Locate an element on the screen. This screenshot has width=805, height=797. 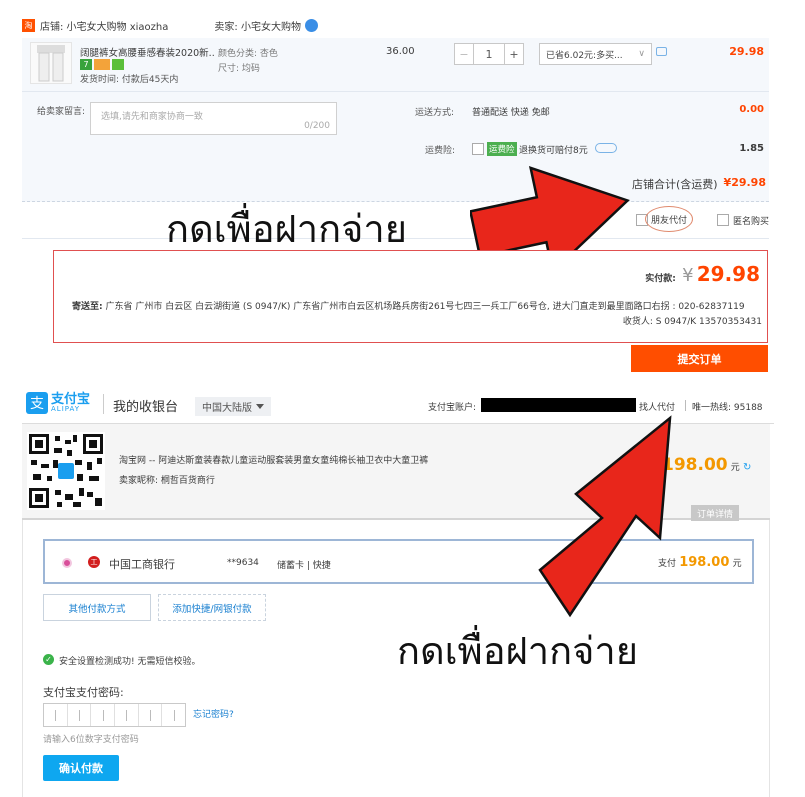
qr-code-icon is located at coordinates (66, 471).